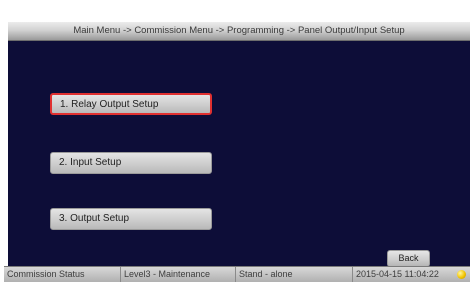 This screenshot has width=474, height=286. I want to click on relay-output-setup-label: 1. Relay Output Setup, so click(109, 104).